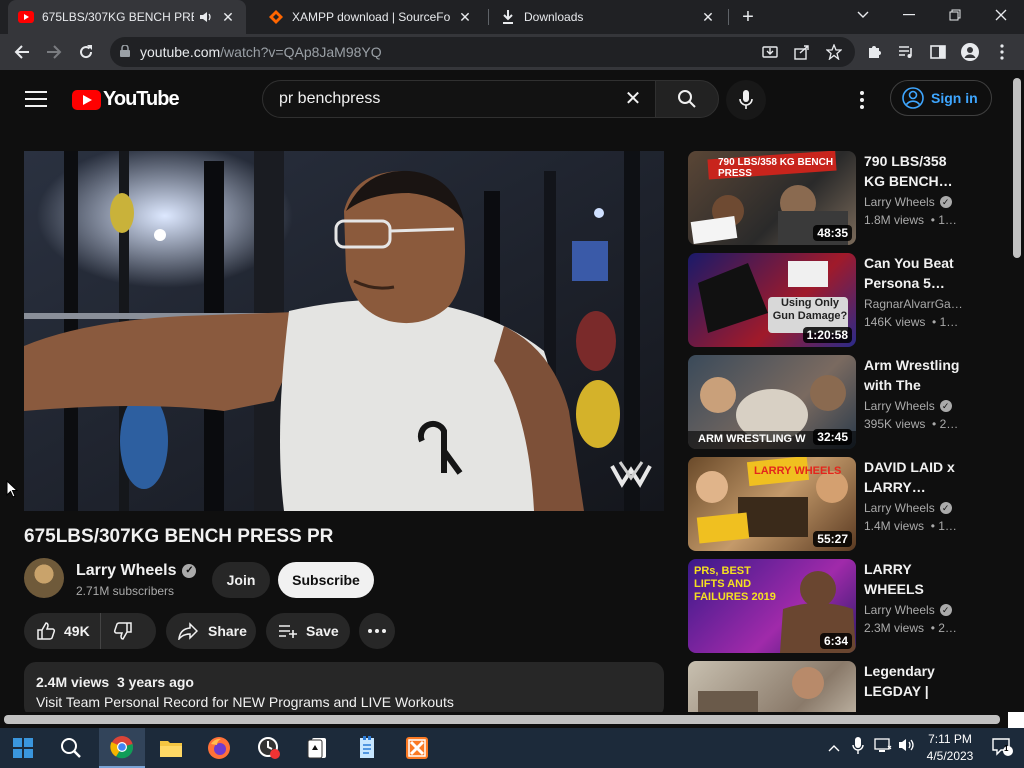 The height and width of the screenshot is (768, 1024). Describe the element at coordinates (206, 17) in the screenshot. I see `speaker-icon` at that location.